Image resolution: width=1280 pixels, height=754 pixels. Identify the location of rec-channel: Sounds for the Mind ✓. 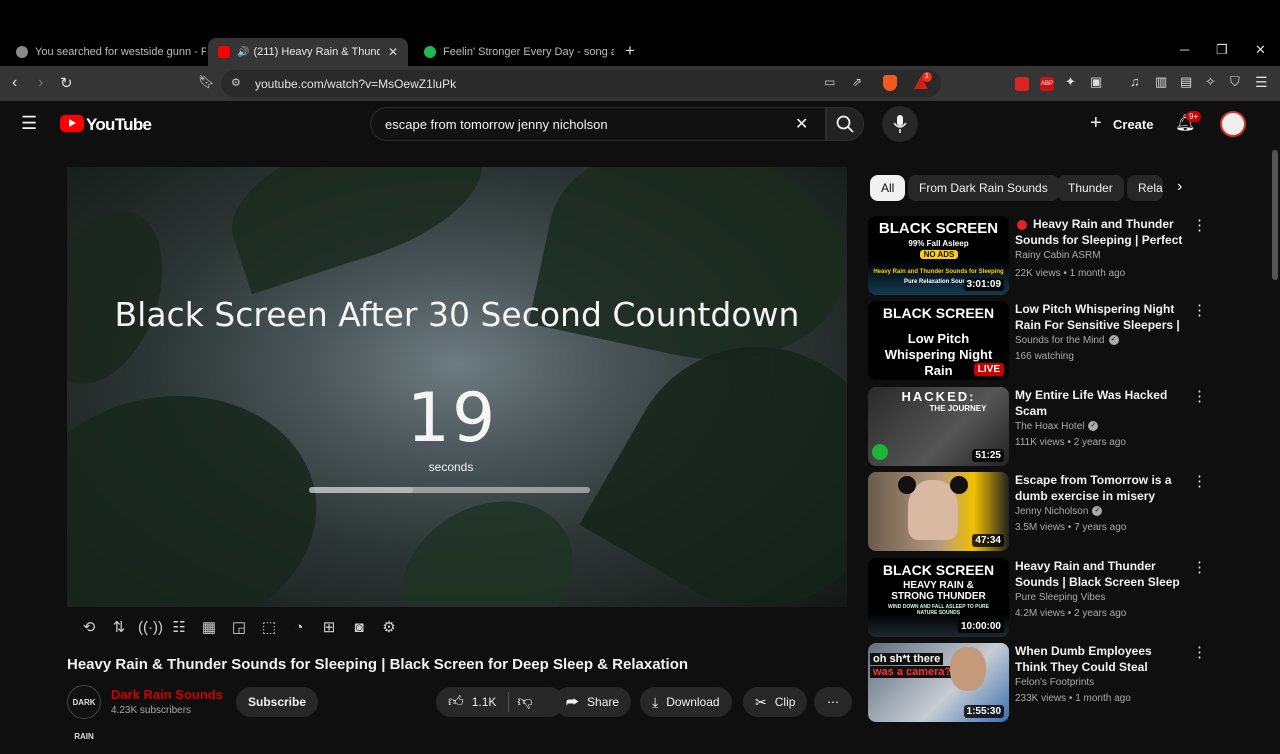
(1067, 340).